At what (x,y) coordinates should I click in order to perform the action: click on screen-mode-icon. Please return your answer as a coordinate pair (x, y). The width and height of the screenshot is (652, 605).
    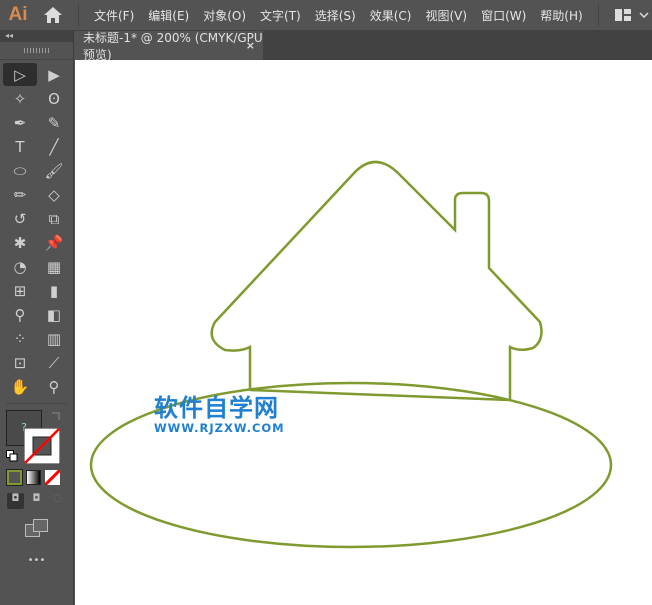
    Looking at the image, I should click on (37, 528).